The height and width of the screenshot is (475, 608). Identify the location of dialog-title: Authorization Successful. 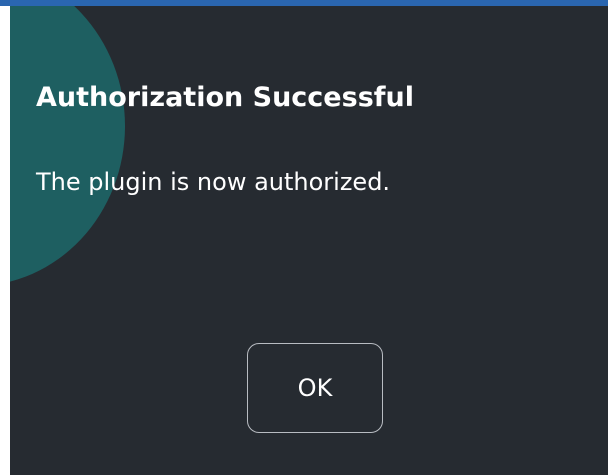
(225, 97).